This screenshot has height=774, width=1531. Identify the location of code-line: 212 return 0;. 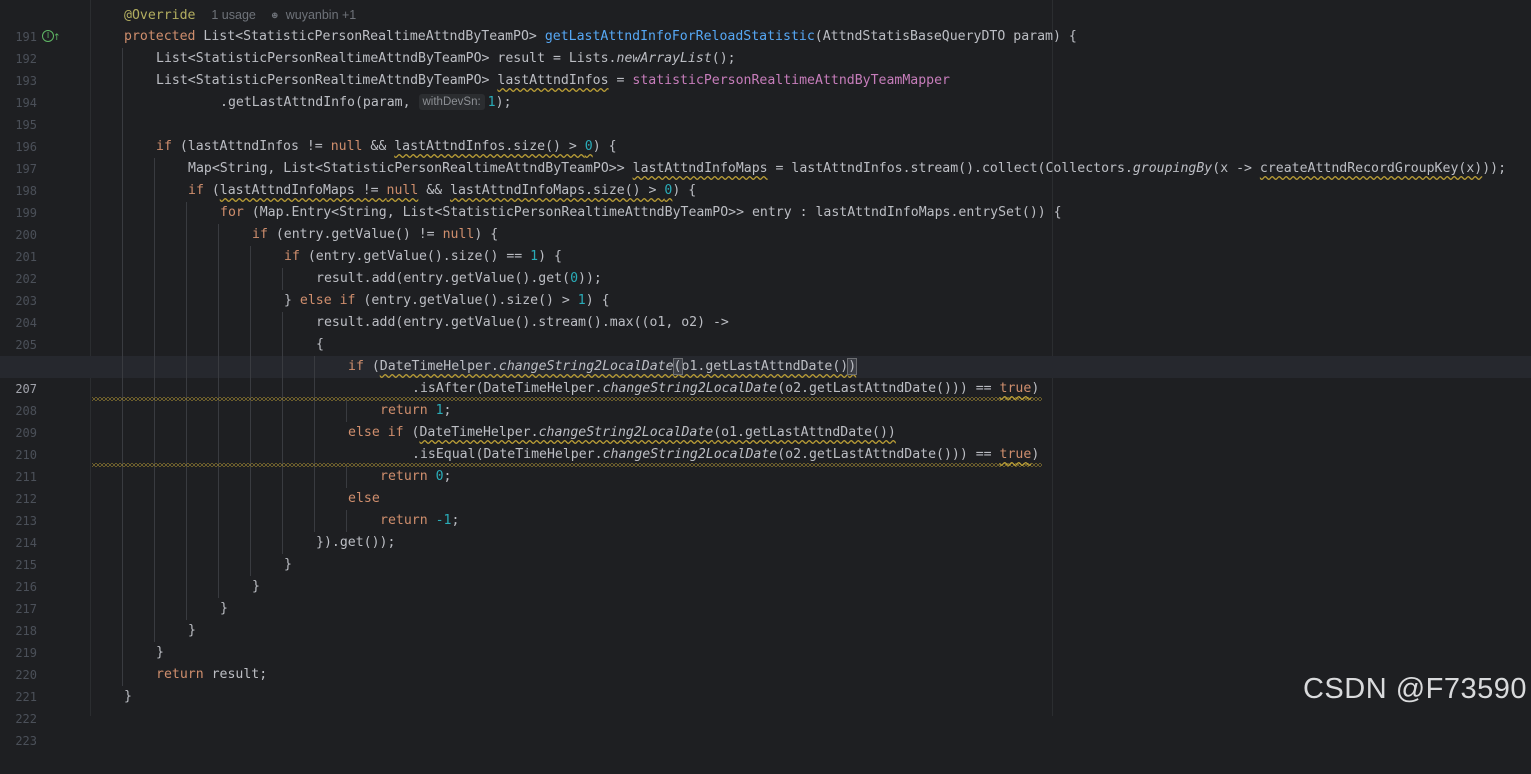
(765, 486).